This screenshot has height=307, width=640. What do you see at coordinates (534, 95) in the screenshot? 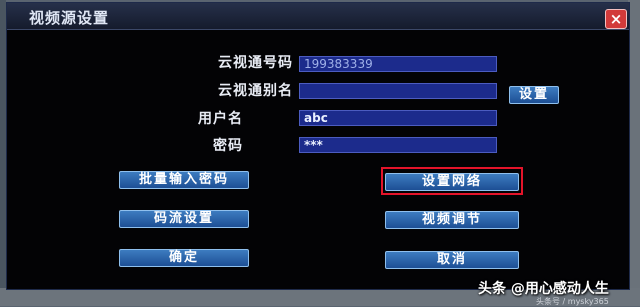
I see `alias-set-button: 设置` at bounding box center [534, 95].